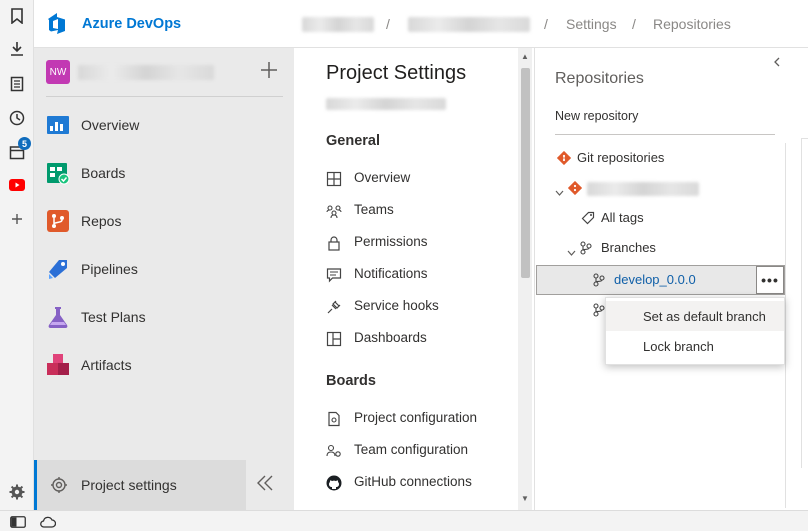  What do you see at coordinates (396, 305) in the screenshot?
I see `settings-item-label: Service hooks` at bounding box center [396, 305].